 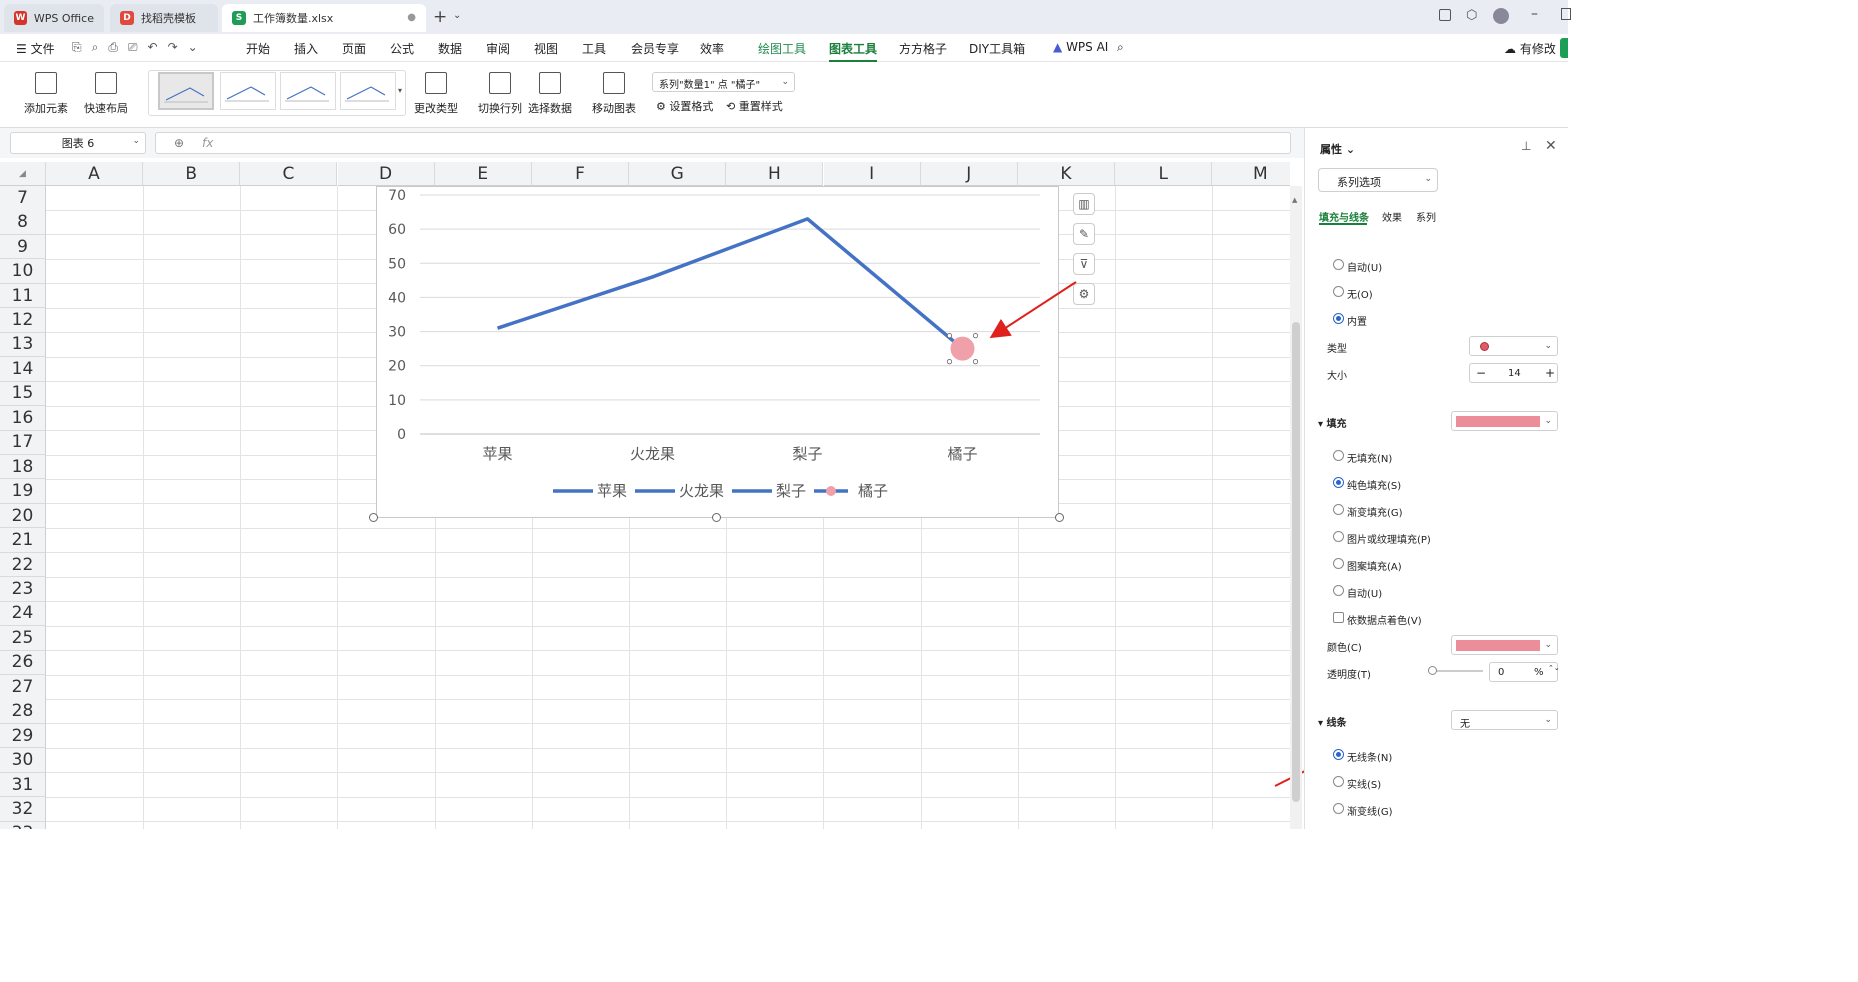 What do you see at coordinates (1550, 373) in the screenshot?
I see `increase-icon: +` at bounding box center [1550, 373].